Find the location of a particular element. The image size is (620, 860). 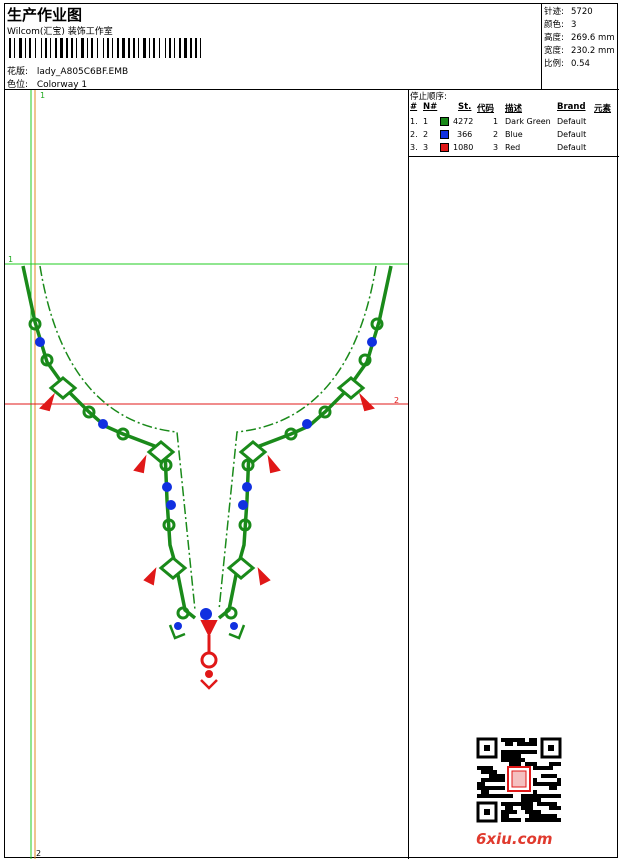

design-row: 花版: lady_A805C6BF.EMB is located at coordinates (67, 70).